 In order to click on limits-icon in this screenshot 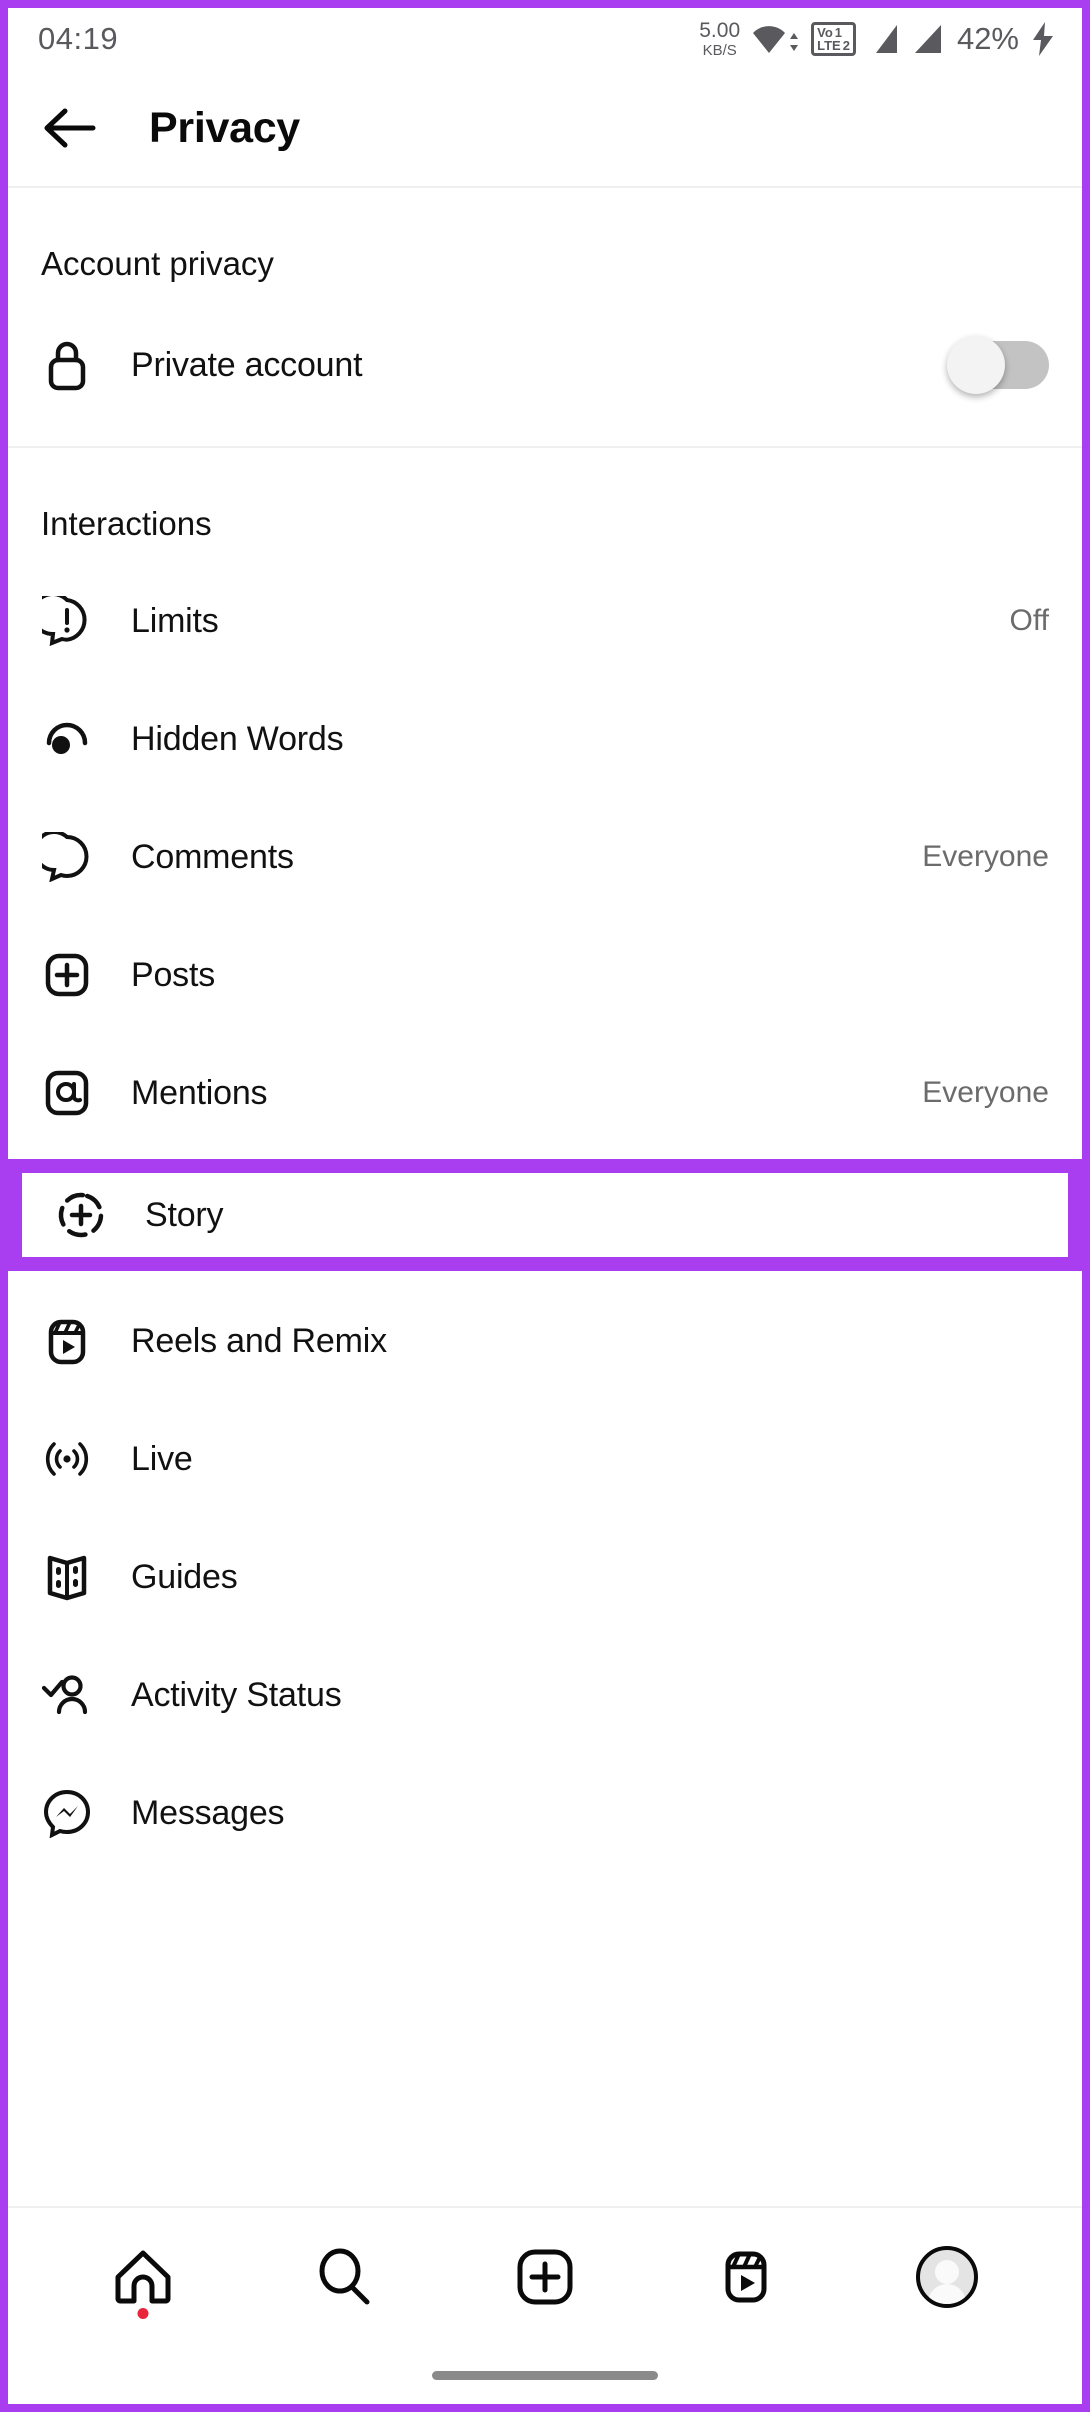, I will do `click(67, 621)`.